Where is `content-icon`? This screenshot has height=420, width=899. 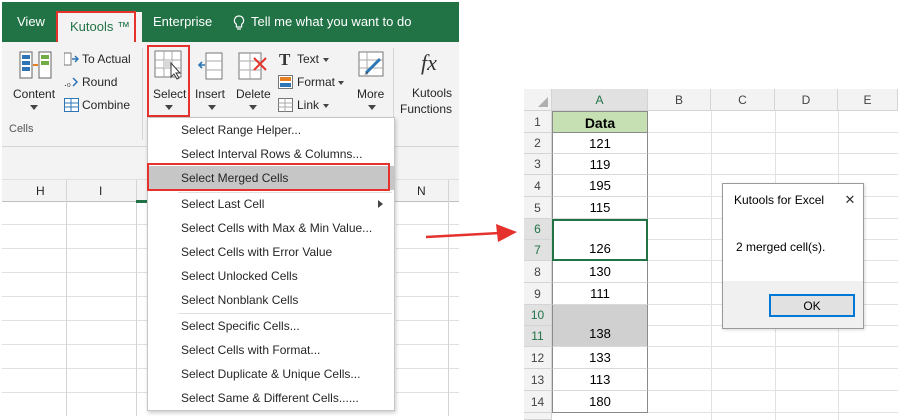
content-icon is located at coordinates (36, 66).